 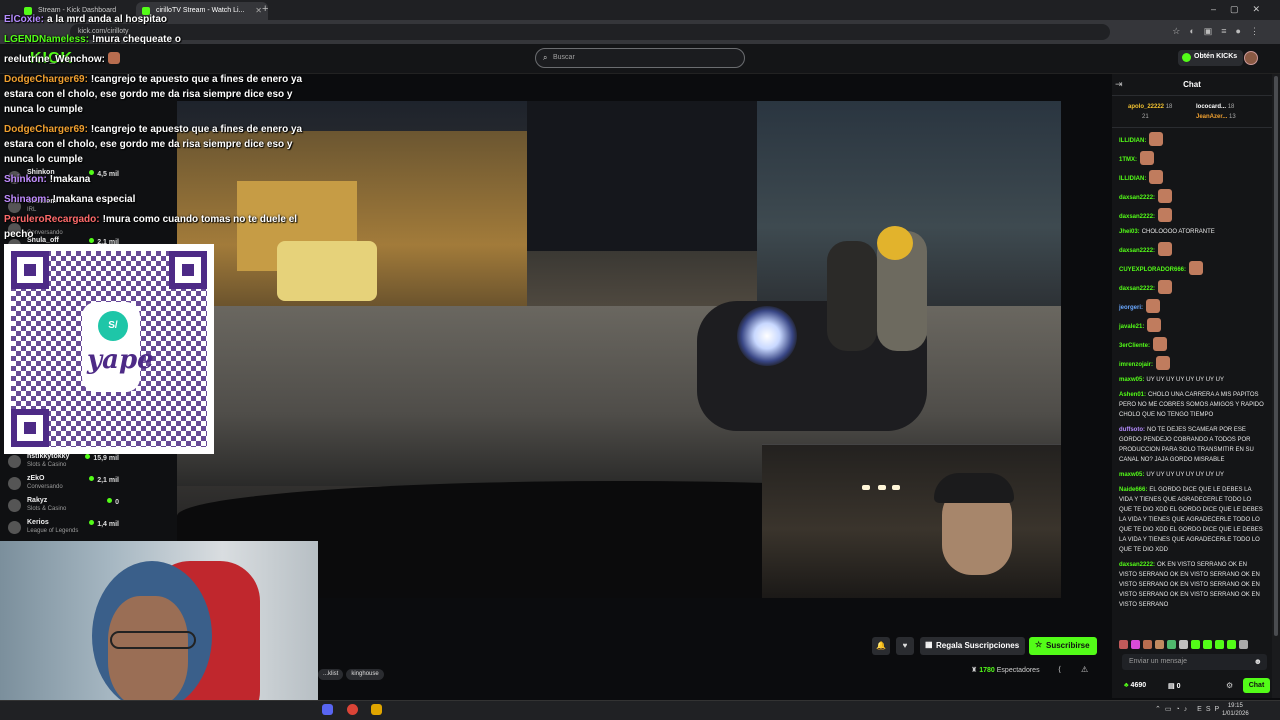 What do you see at coordinates (1084, 669) in the screenshot?
I see `report-icon: ⚠` at bounding box center [1084, 669].